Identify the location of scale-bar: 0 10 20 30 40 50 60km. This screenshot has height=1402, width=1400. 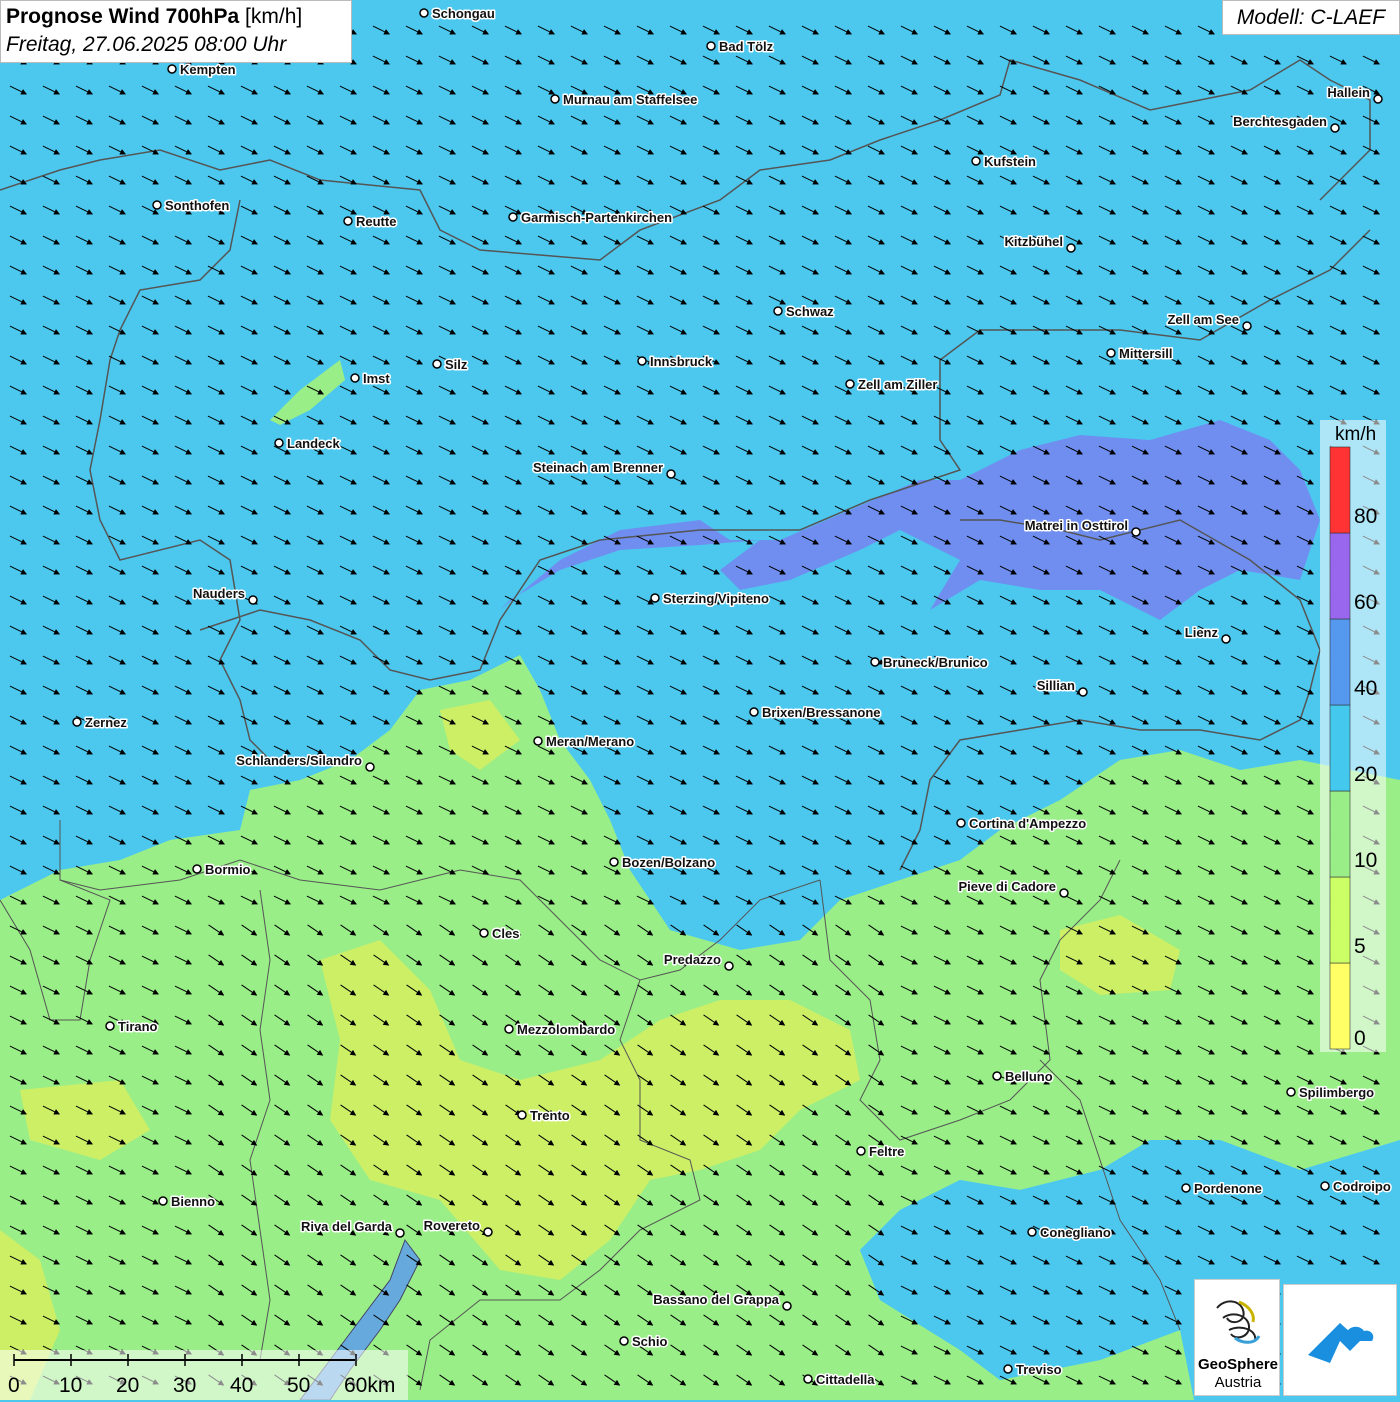
(204, 1375).